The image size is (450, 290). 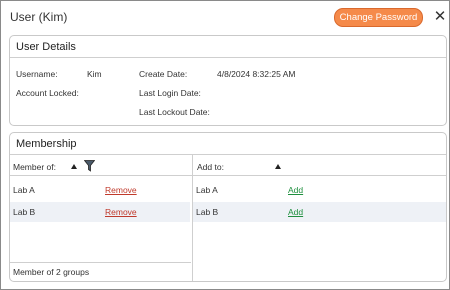 What do you see at coordinates (46, 47) in the screenshot?
I see `user-details-title: User Details` at bounding box center [46, 47].